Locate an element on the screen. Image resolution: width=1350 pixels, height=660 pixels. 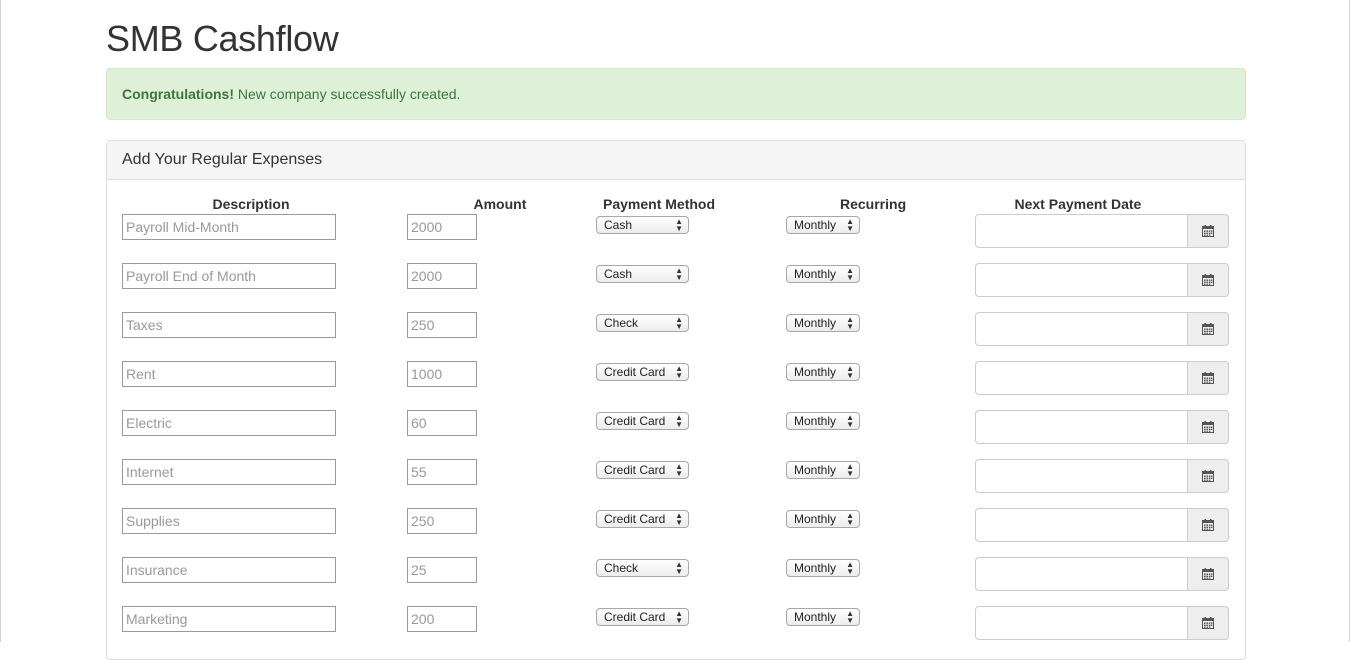
expense-row: Rent 1000 Credit Card ▲ ▼ Monthly ▲ ▼ is located at coordinates (677, 381).